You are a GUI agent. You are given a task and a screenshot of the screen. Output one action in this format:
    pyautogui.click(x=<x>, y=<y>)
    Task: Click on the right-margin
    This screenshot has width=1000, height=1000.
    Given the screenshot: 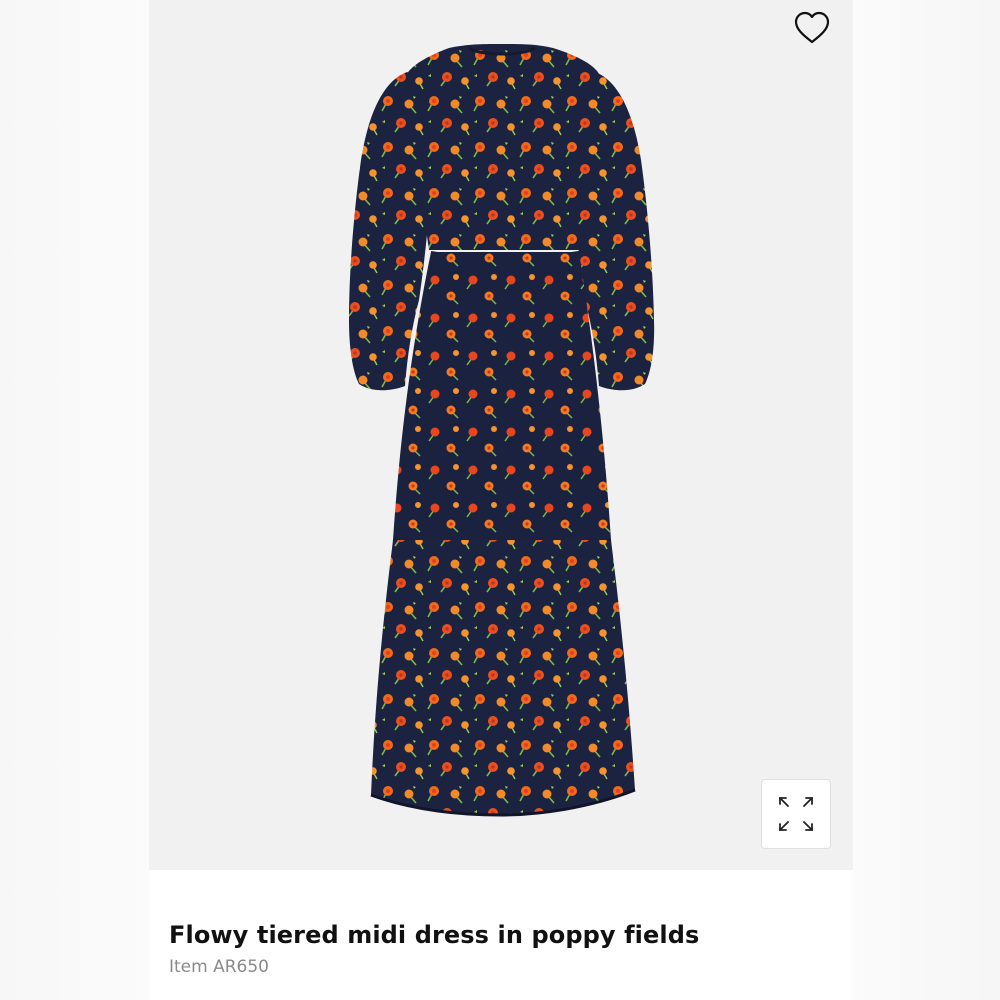 What is the action you would take?
    pyautogui.click(x=926, y=500)
    